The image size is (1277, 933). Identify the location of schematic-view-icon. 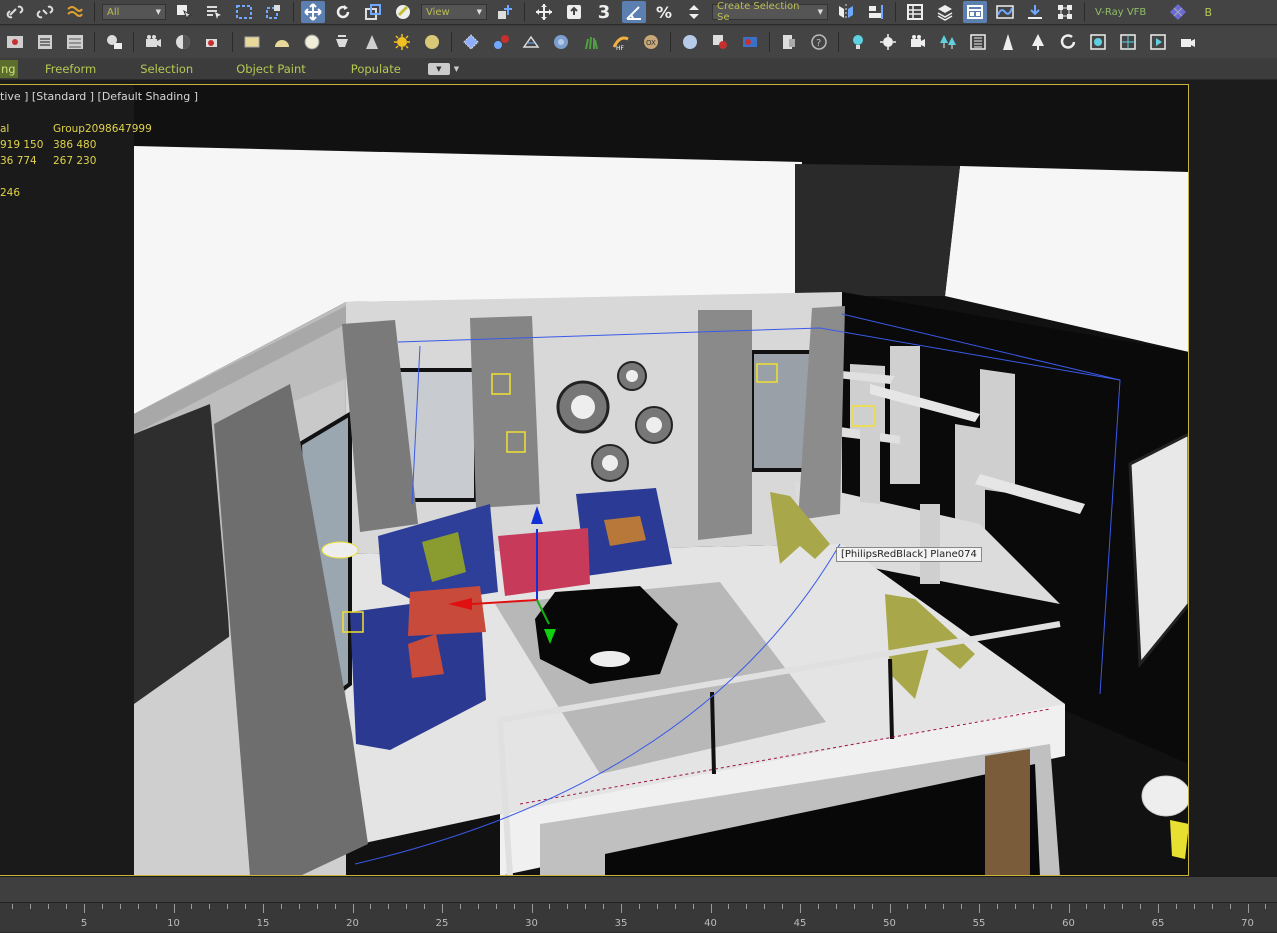
(1035, 12).